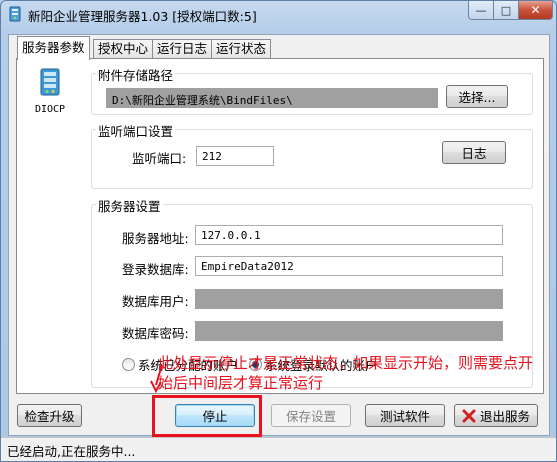 The image size is (557, 462). I want to click on tab-label: 授权中心, so click(123, 48).